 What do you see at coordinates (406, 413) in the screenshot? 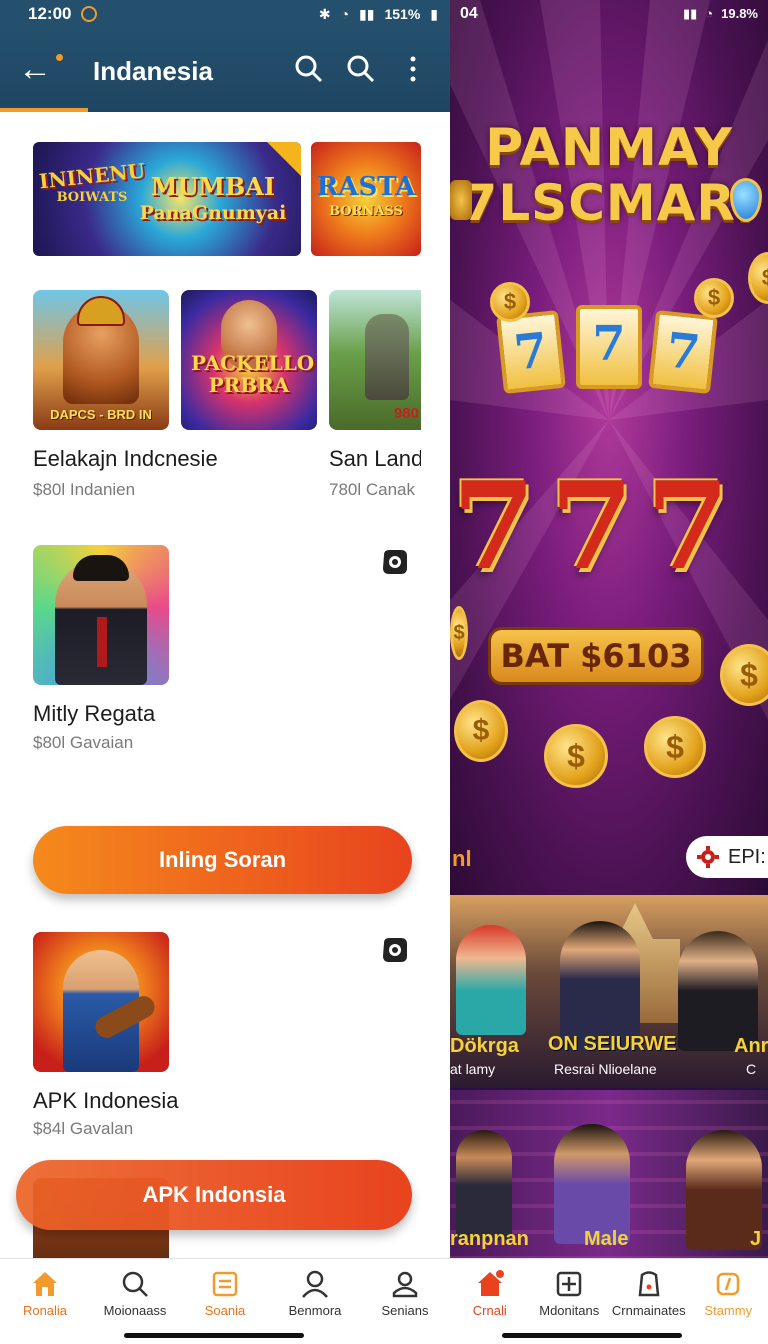
I see `thumbnail-caption: 980` at bounding box center [406, 413].